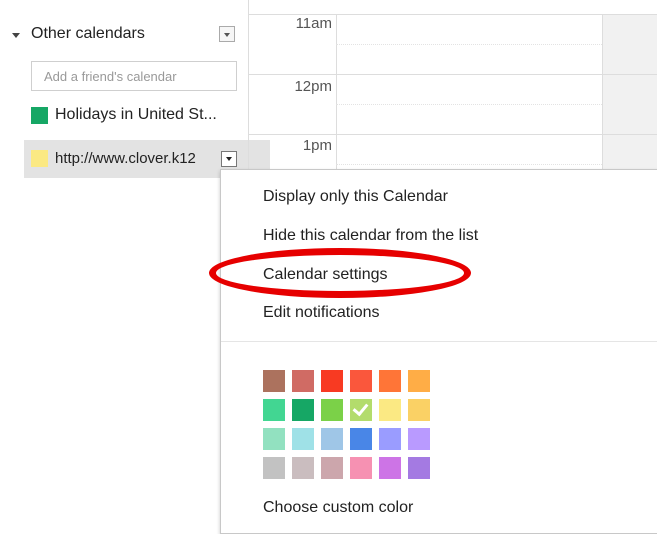  Describe the element at coordinates (370, 236) in the screenshot. I see `menu-item-hide-calendar: Hide this calendar from the list` at that location.